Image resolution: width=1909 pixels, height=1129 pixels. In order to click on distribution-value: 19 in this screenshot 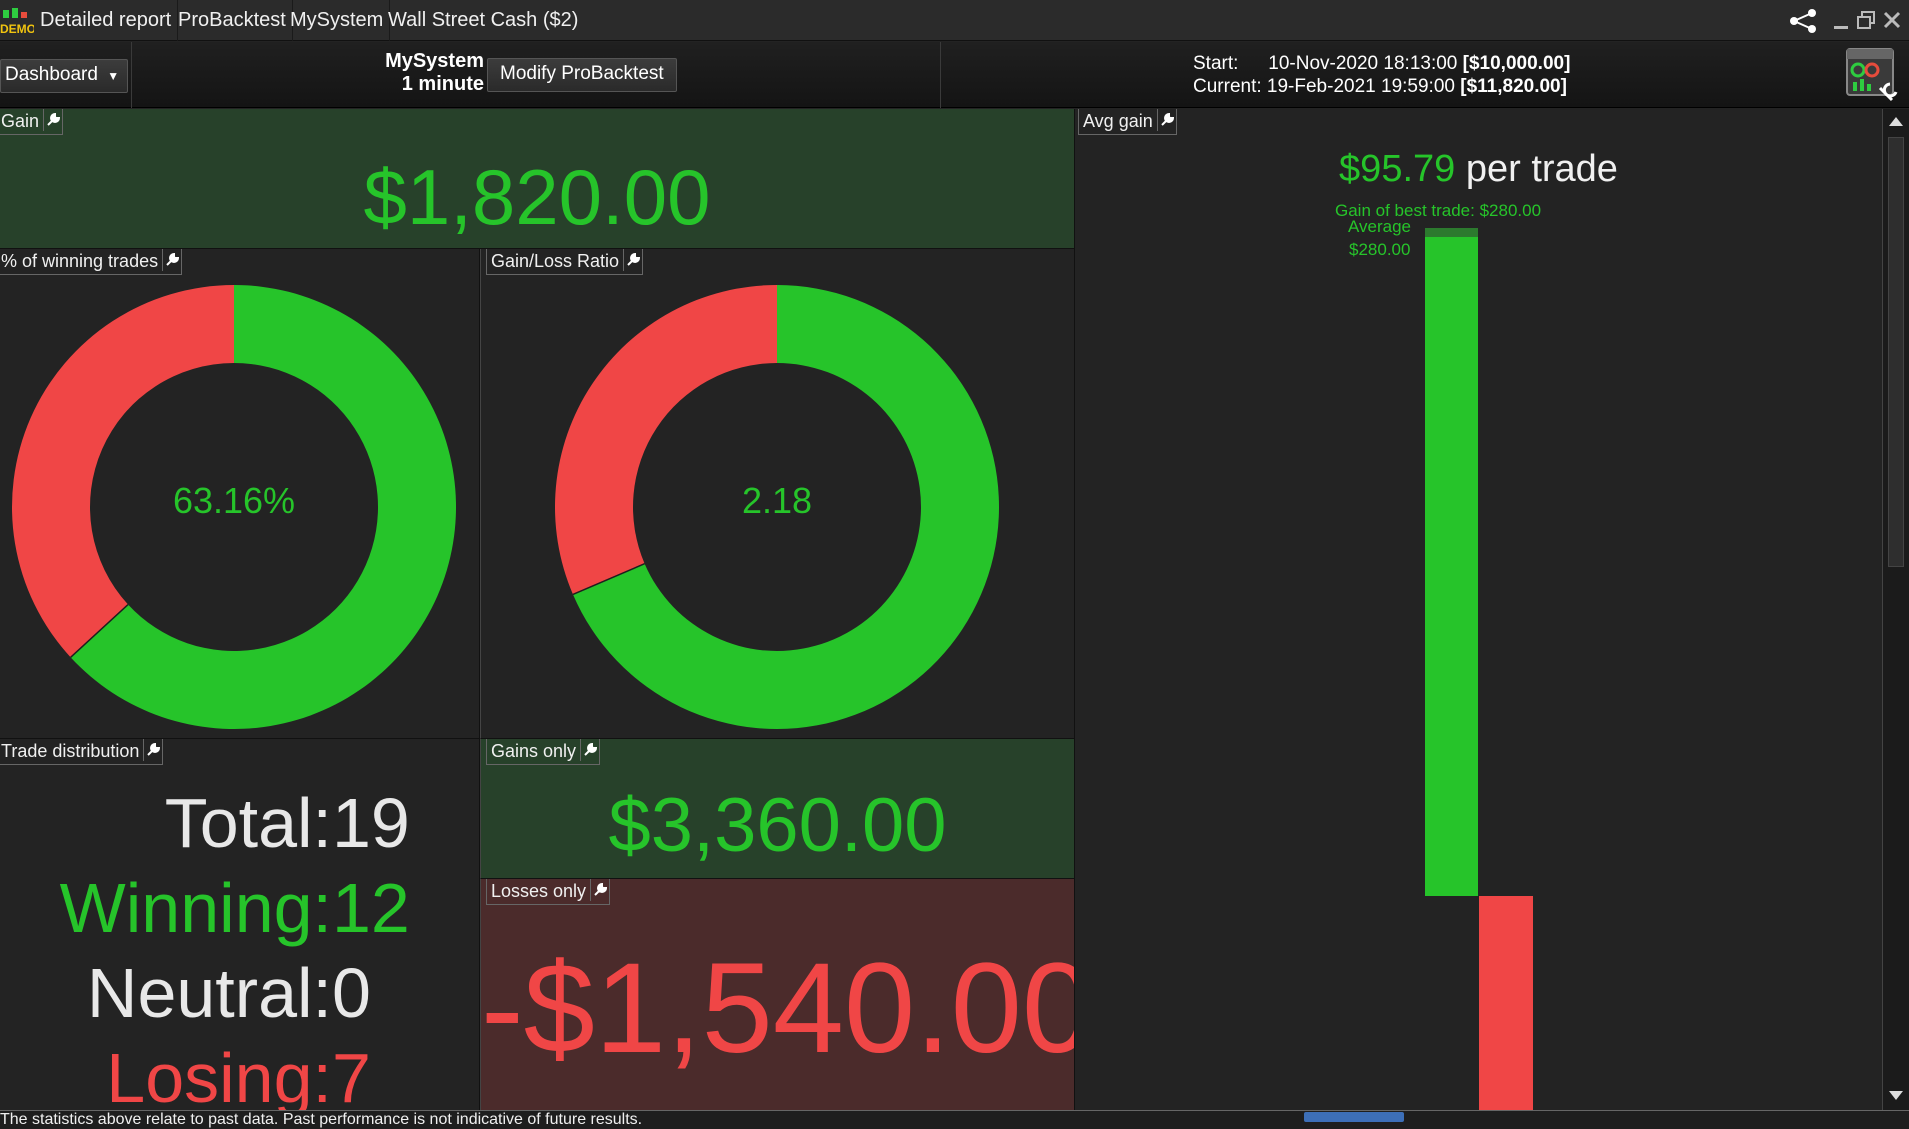, I will do `click(371, 823)`.